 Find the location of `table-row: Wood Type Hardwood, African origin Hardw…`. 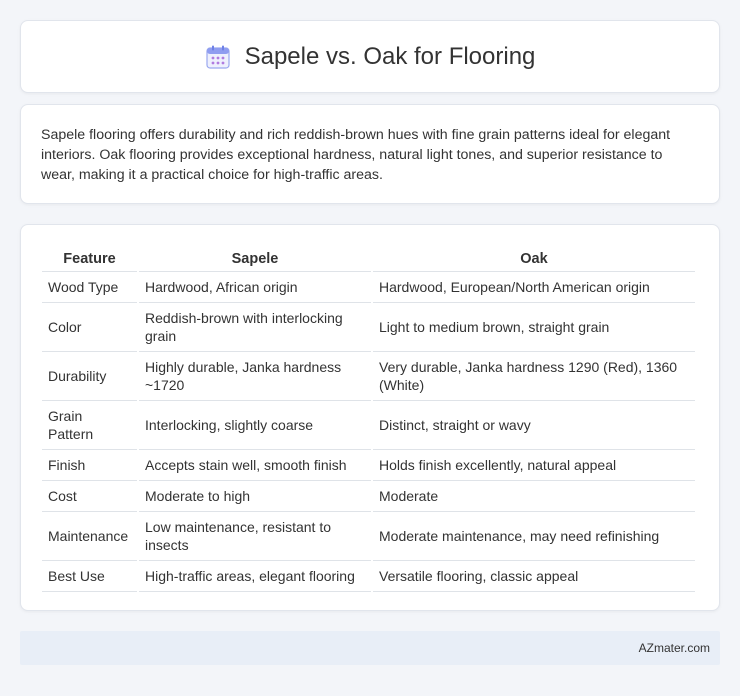

table-row: Wood Type Hardwood, African origin Hardw… is located at coordinates (368, 287).